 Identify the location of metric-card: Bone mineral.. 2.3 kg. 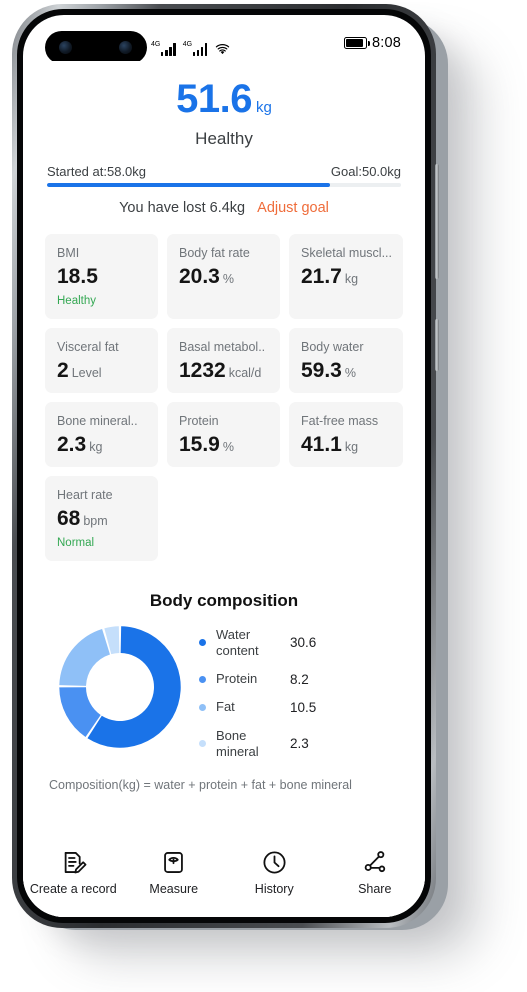
(101, 434).